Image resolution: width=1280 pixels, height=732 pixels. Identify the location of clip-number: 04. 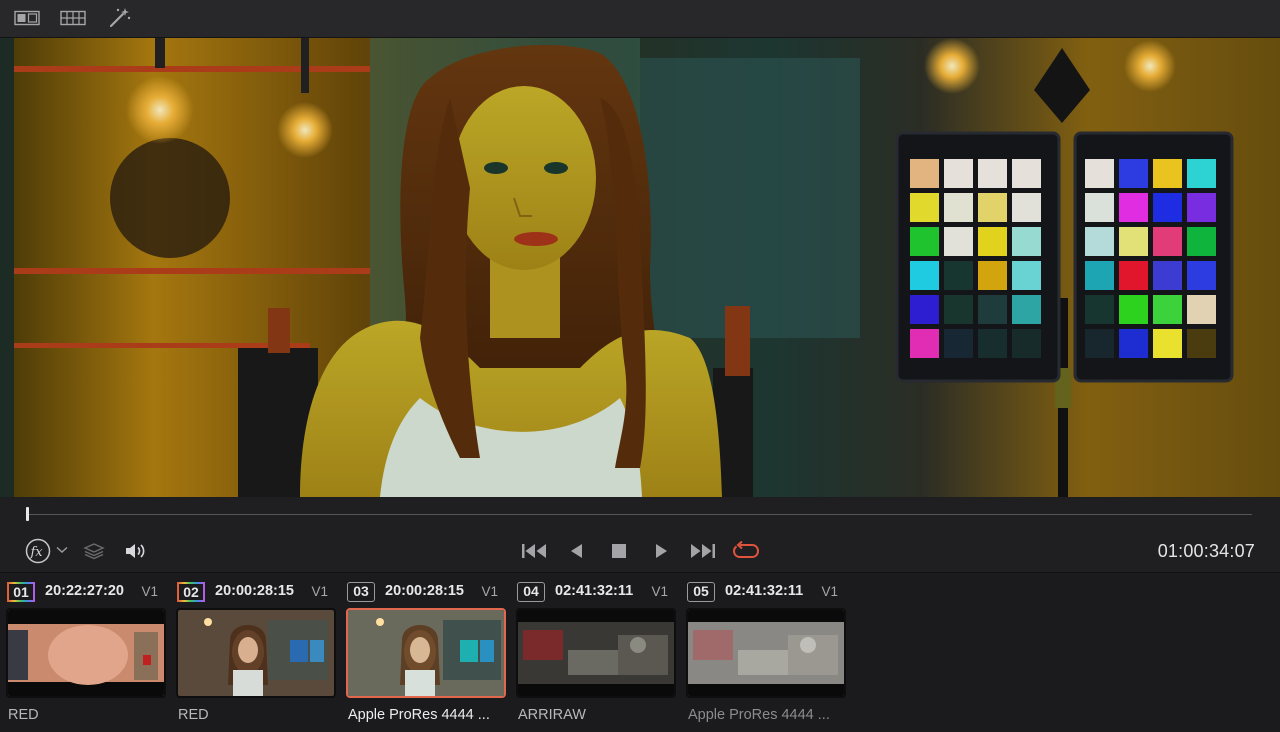
(531, 592).